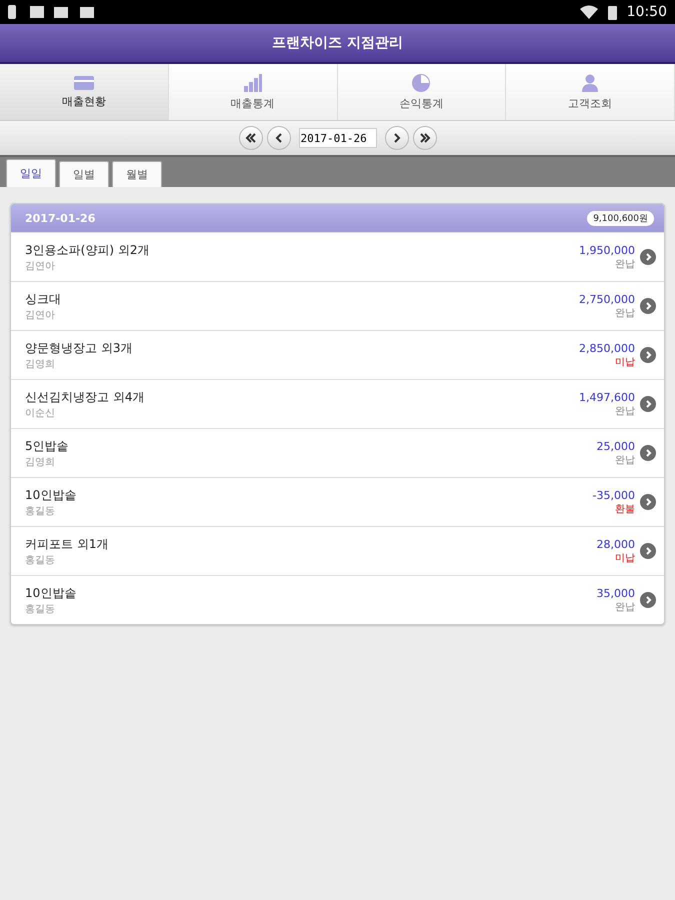 This screenshot has height=900, width=675. What do you see at coordinates (87, 250) in the screenshot?
I see `item-name: 3인용소파(양피) 외2개` at bounding box center [87, 250].